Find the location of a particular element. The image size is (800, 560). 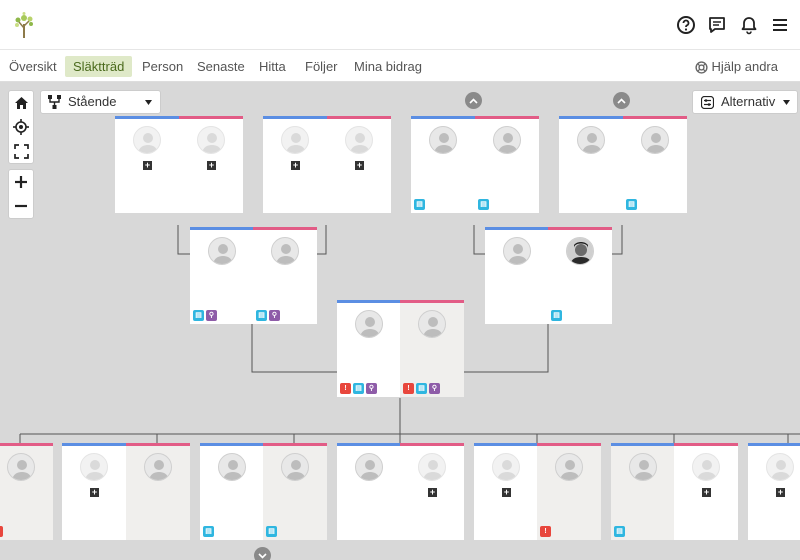

options-dropdown: Alternativ is located at coordinates (745, 102).